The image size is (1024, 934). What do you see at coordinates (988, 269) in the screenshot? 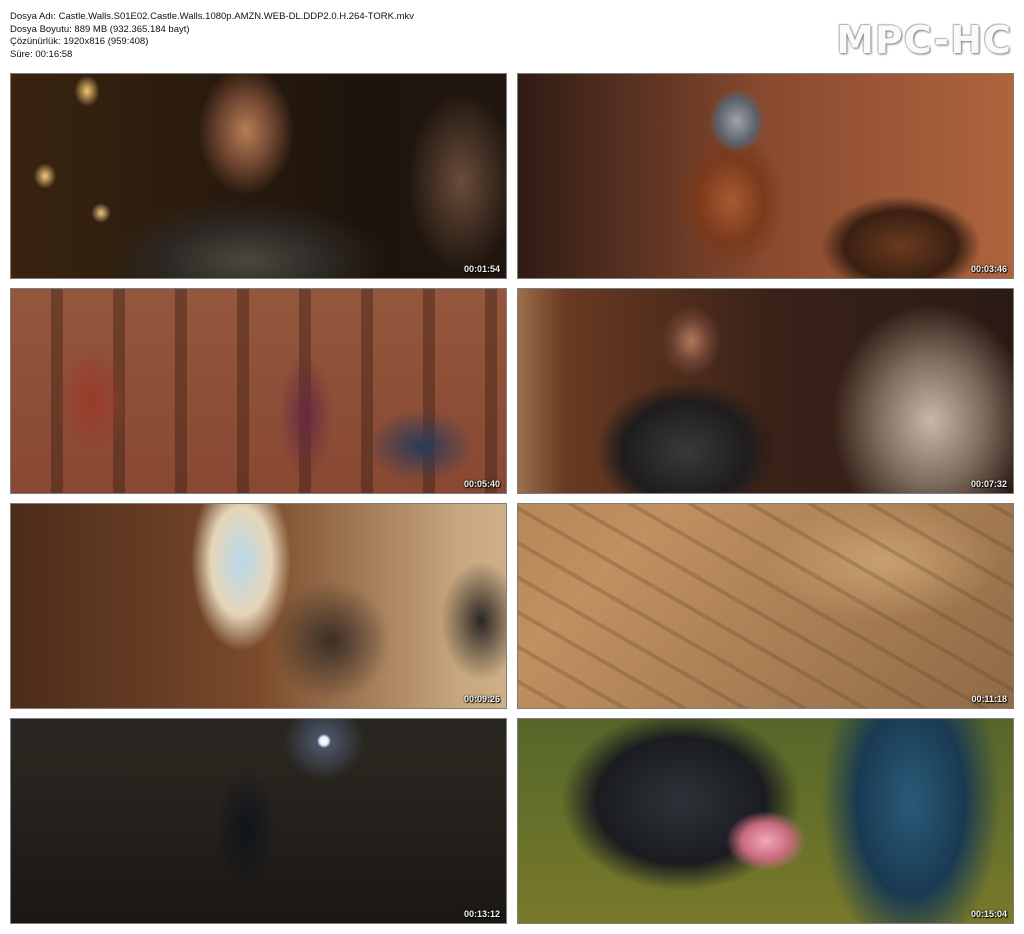
I see `thumbnail-timestamp: 00:03:46` at bounding box center [988, 269].